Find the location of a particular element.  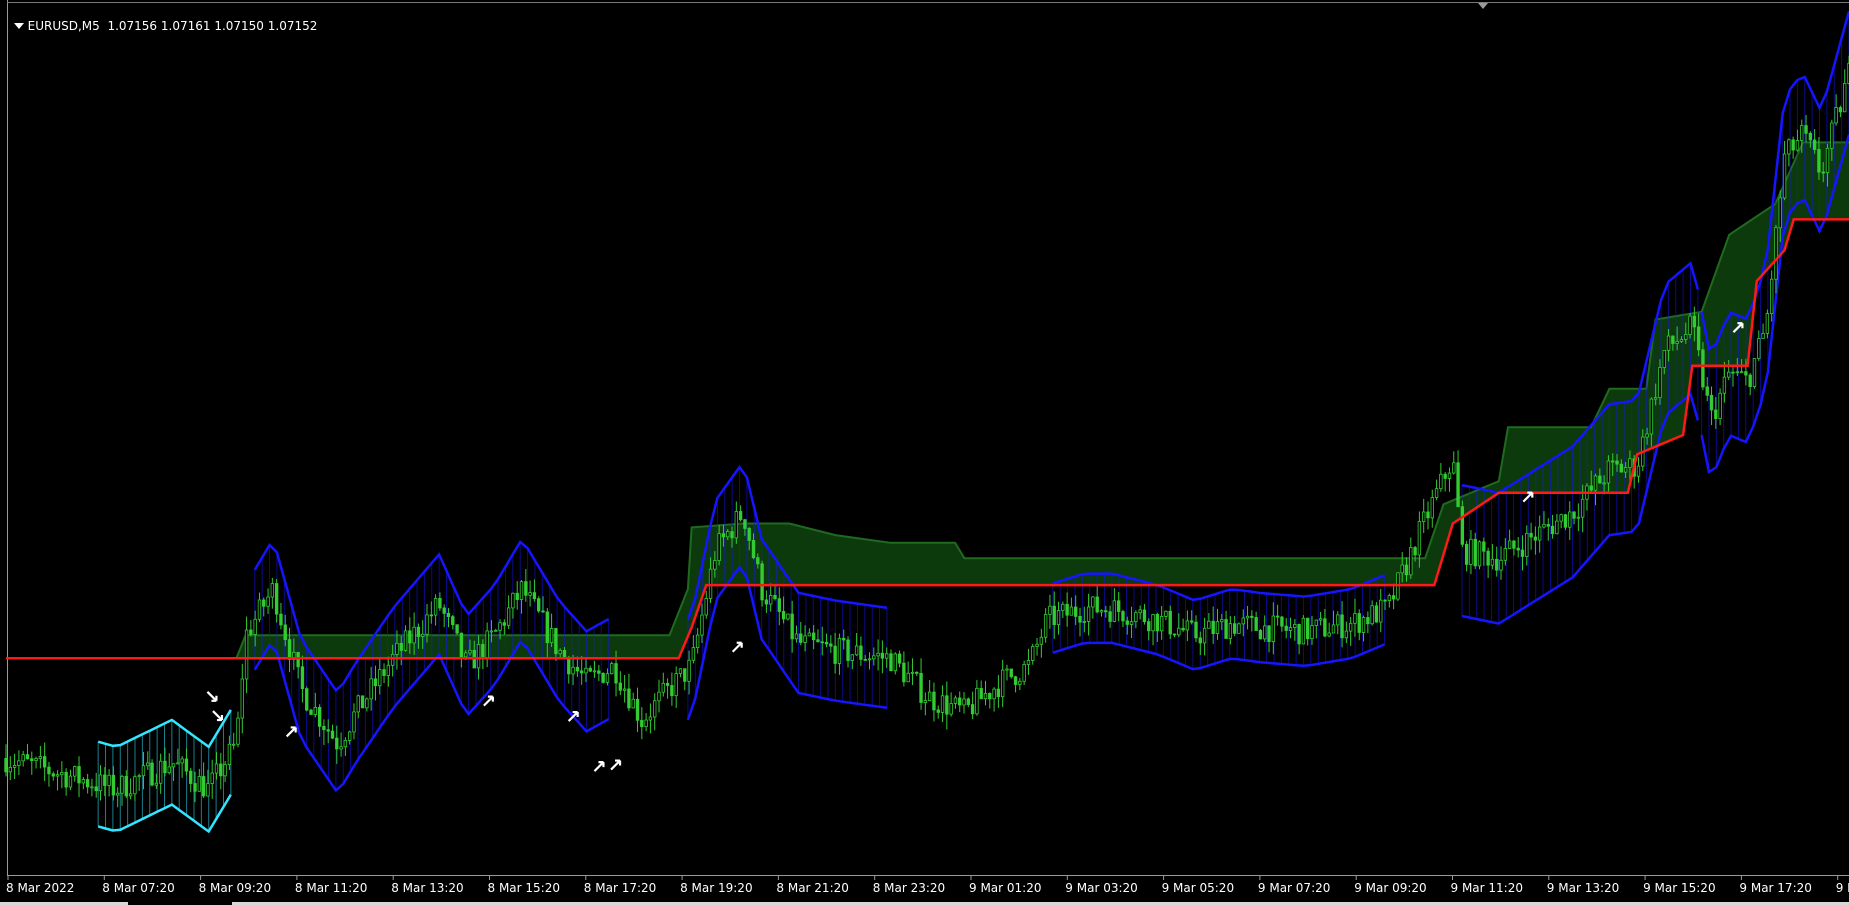

time-tick-label: 8 Mar 19:20 is located at coordinates (716, 888).